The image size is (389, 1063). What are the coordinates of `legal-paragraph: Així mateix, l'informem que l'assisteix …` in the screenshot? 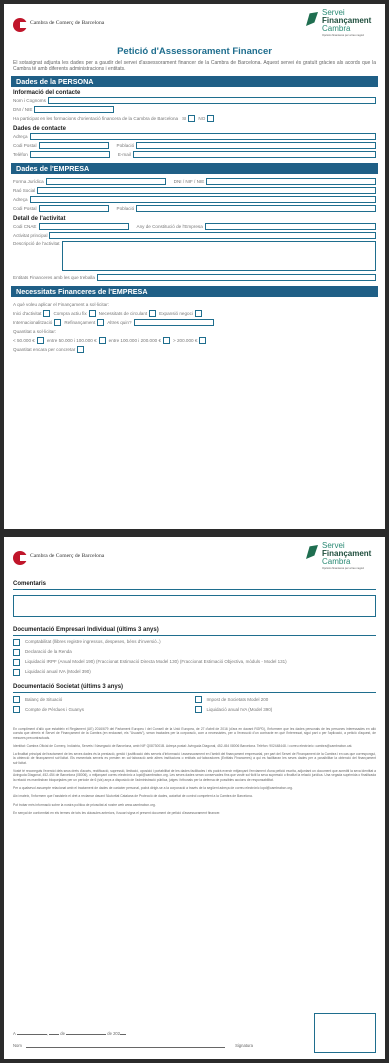 It's located at (133, 796).